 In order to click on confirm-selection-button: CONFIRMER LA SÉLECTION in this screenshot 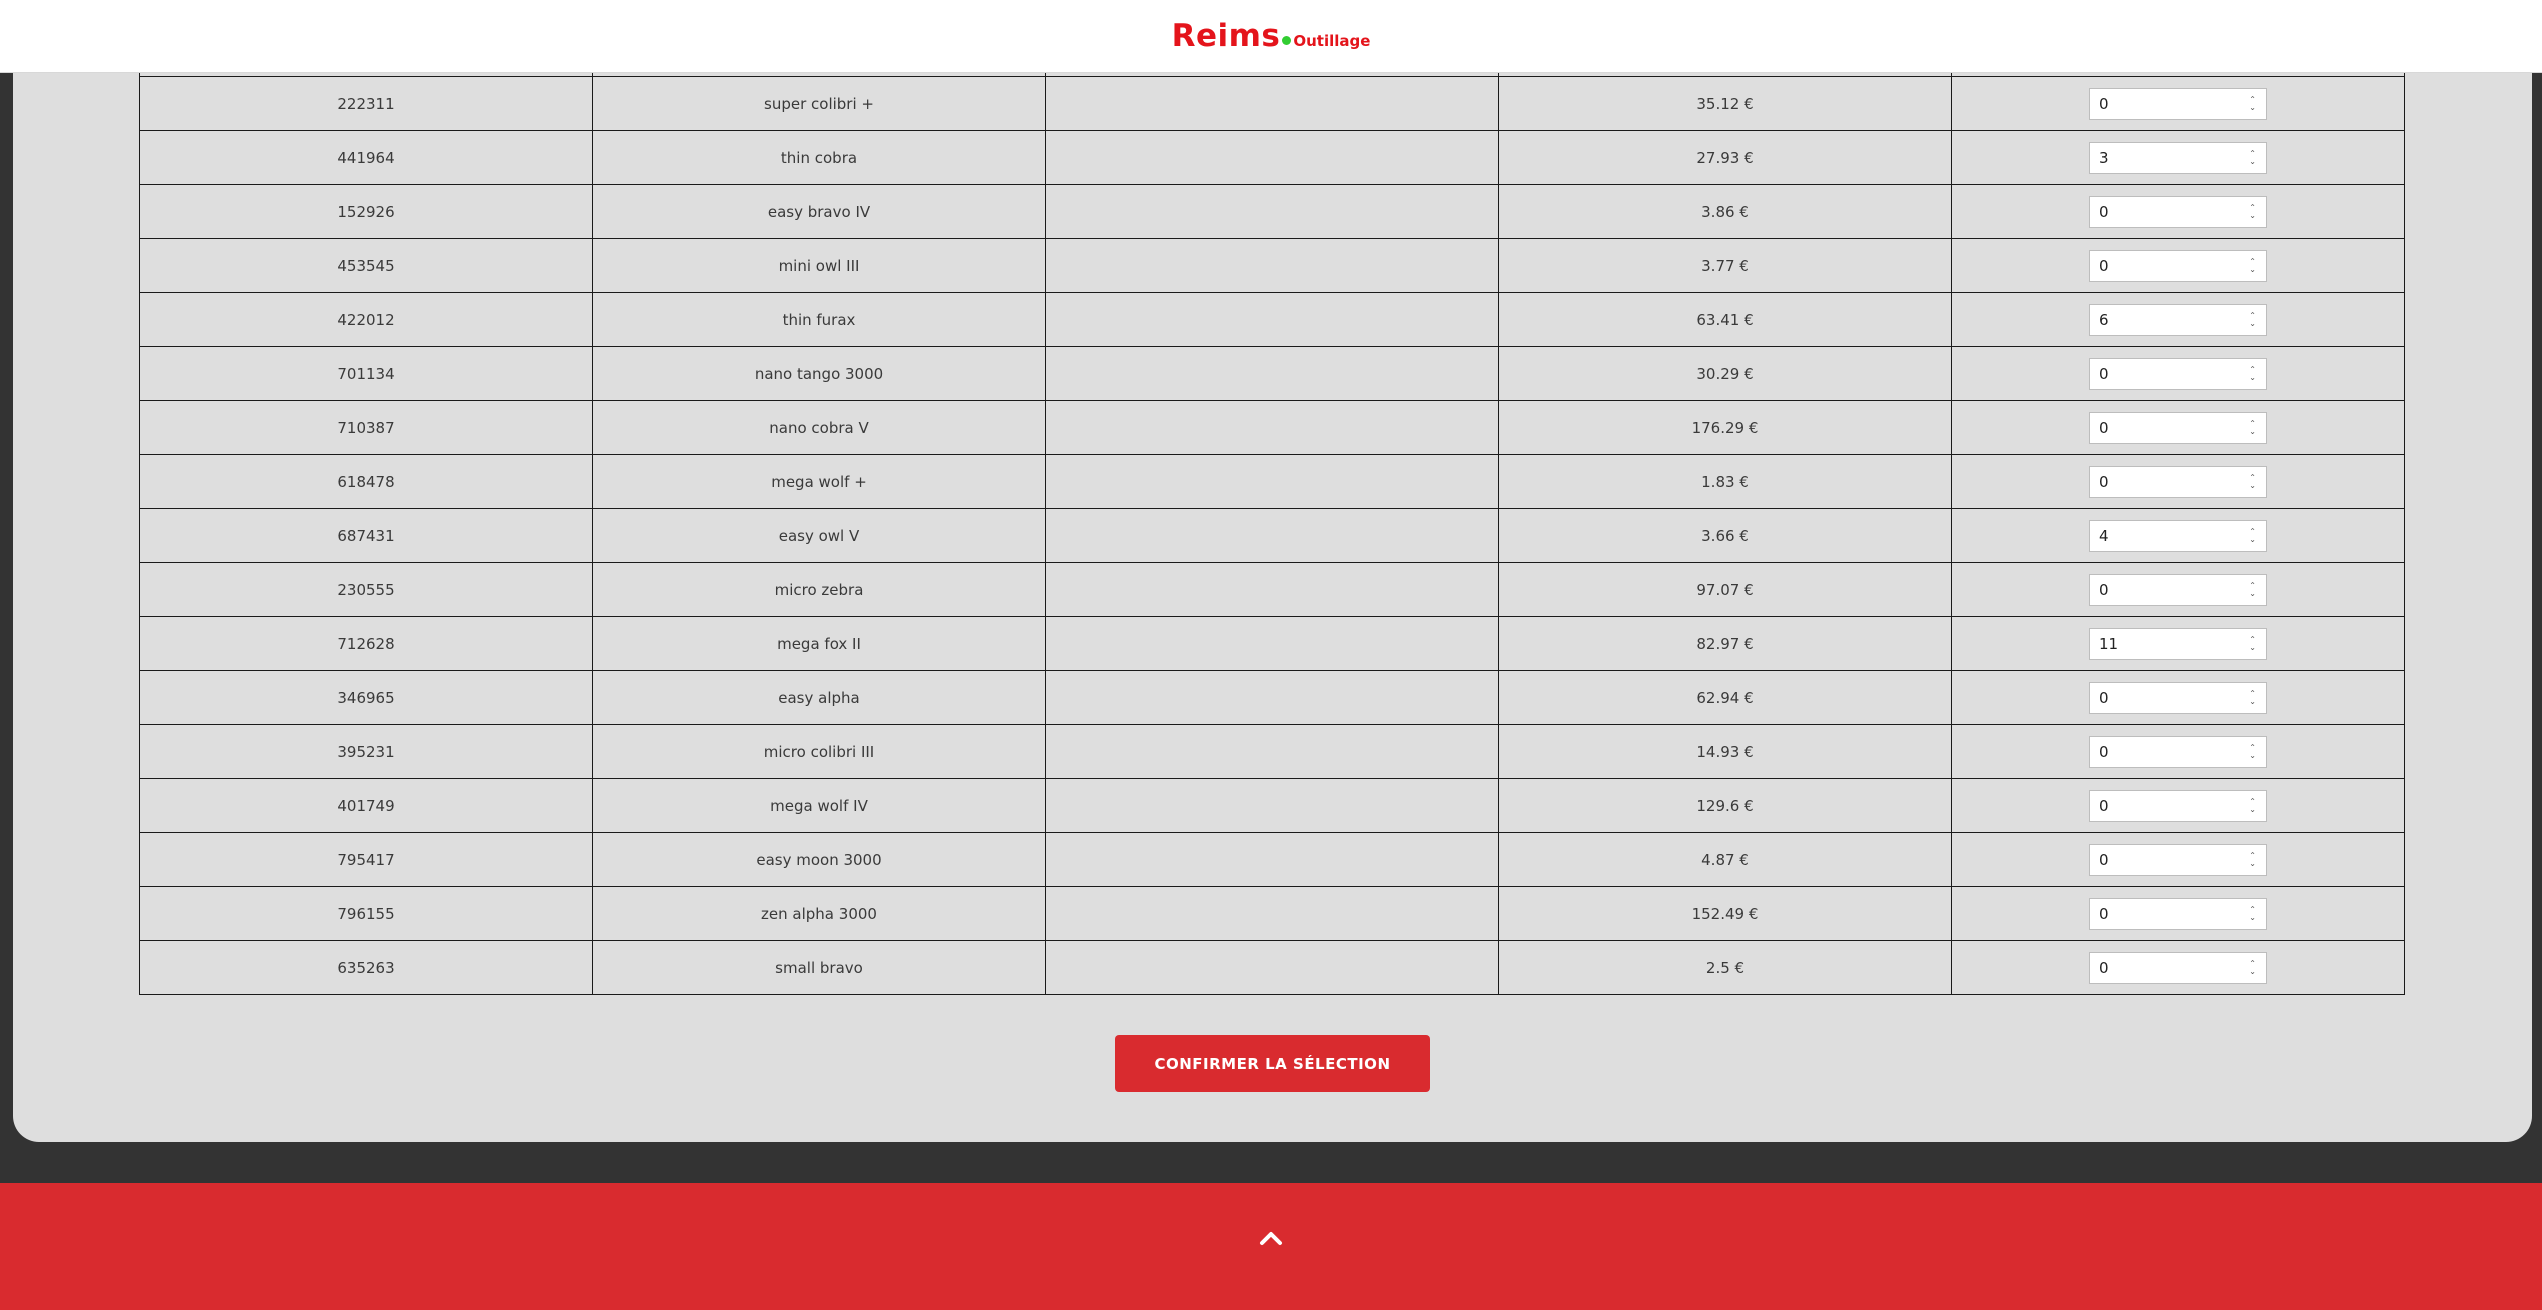, I will do `click(1272, 1063)`.